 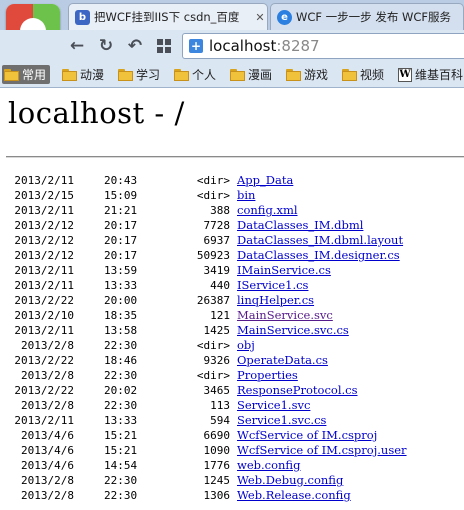 I want to click on entry-time: 20:43, so click(x=121, y=180).